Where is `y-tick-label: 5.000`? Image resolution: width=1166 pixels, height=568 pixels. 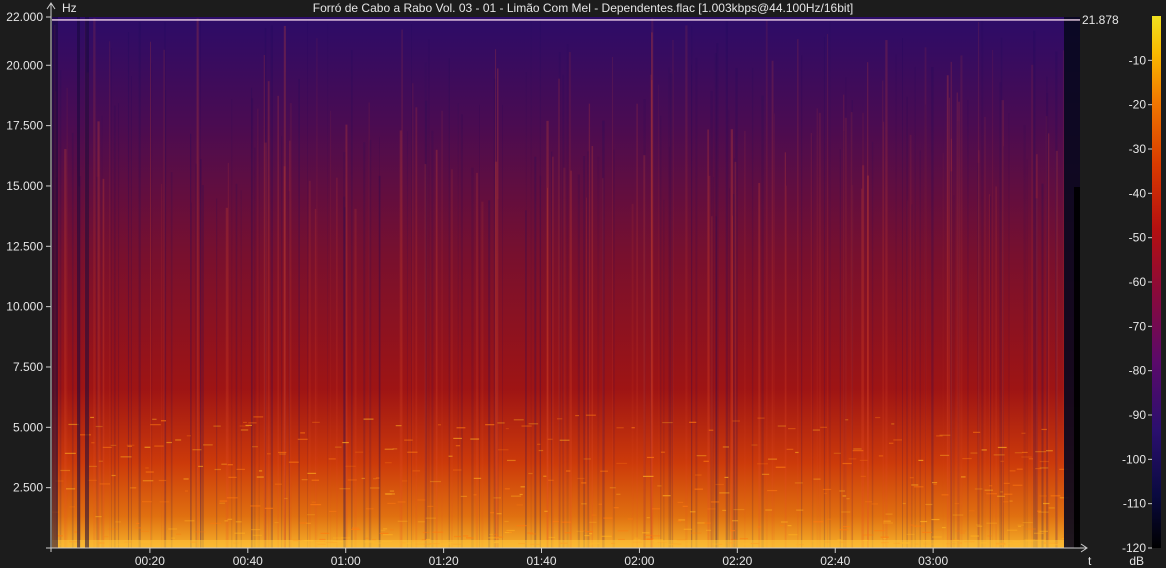
y-tick-label: 5.000 is located at coordinates (28, 427).